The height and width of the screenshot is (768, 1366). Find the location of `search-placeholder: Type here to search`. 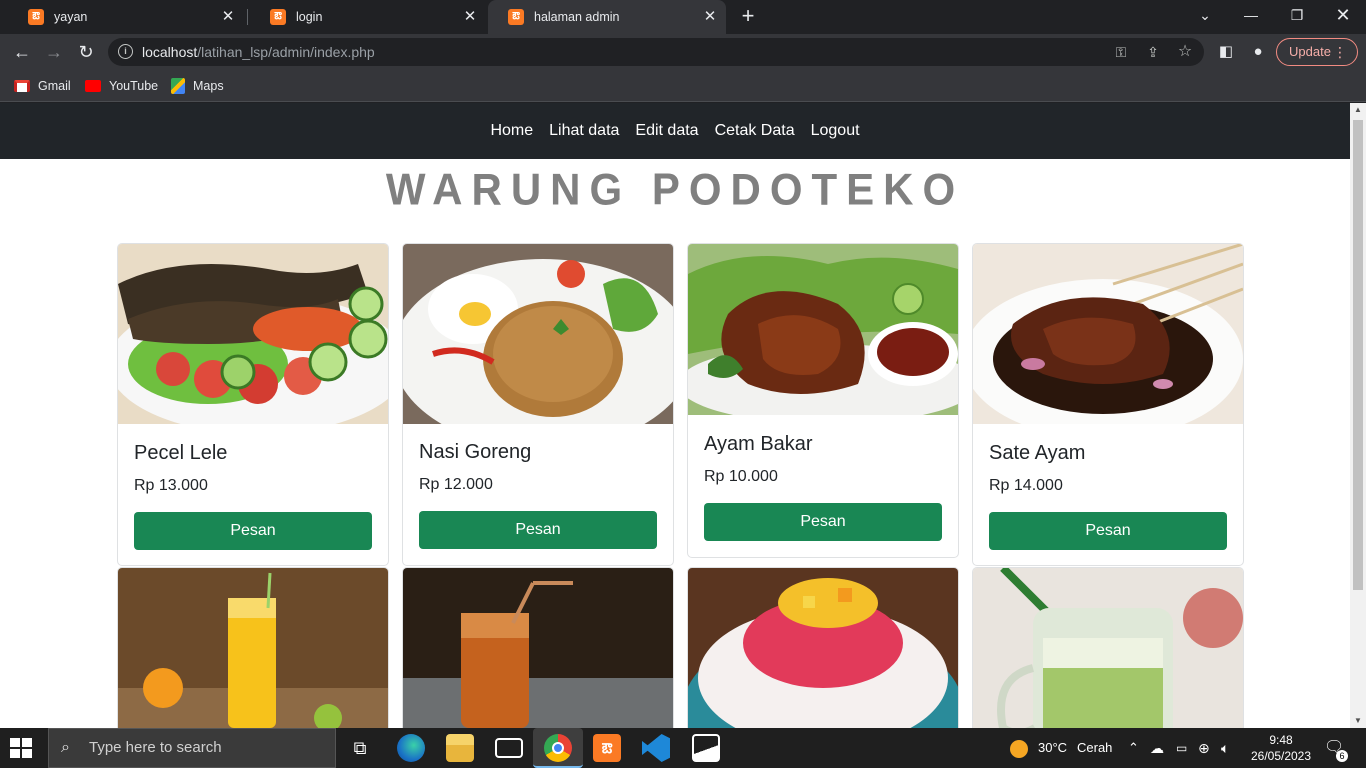

search-placeholder: Type here to search is located at coordinates (155, 747).